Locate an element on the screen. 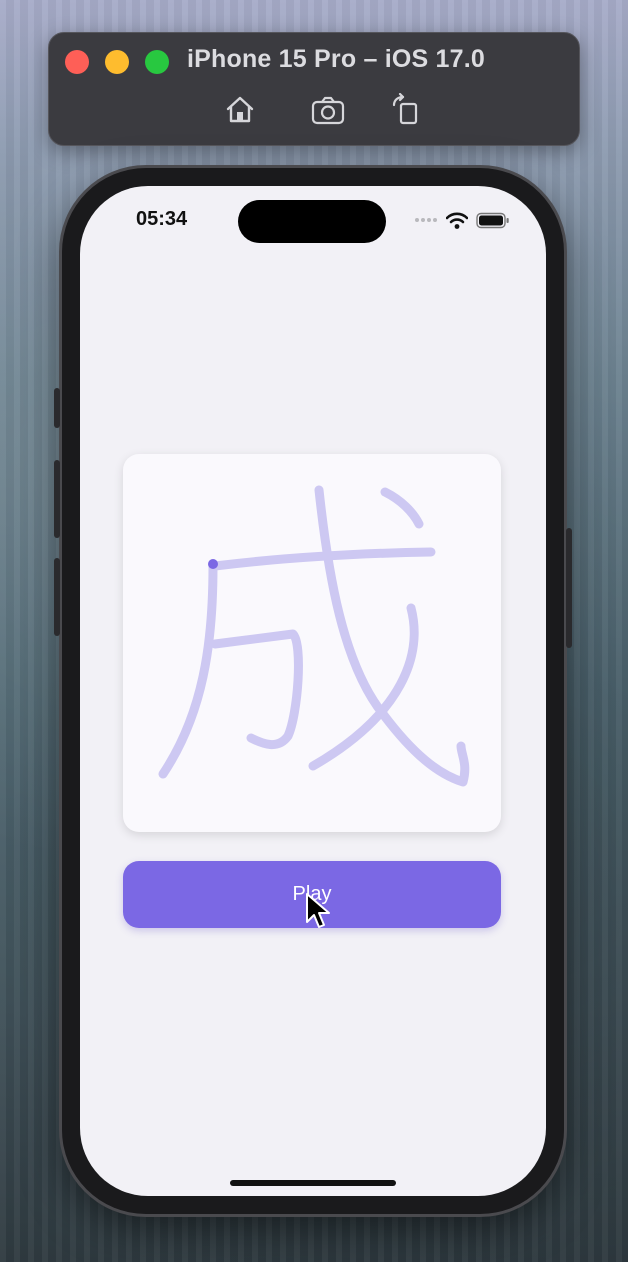 Image resolution: width=628 pixels, height=1262 pixels. character-strokes: 成 is located at coordinates (314, 636).